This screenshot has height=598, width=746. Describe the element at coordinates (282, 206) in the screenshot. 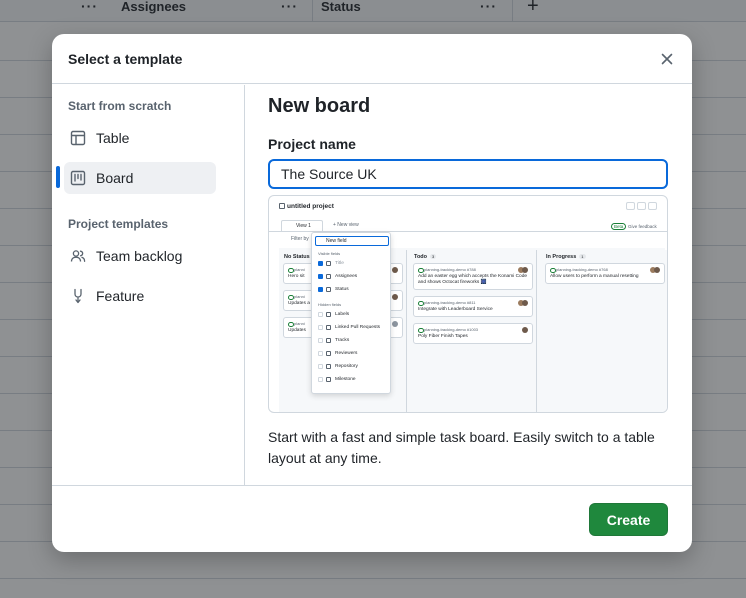

I see `lock-icon` at that location.